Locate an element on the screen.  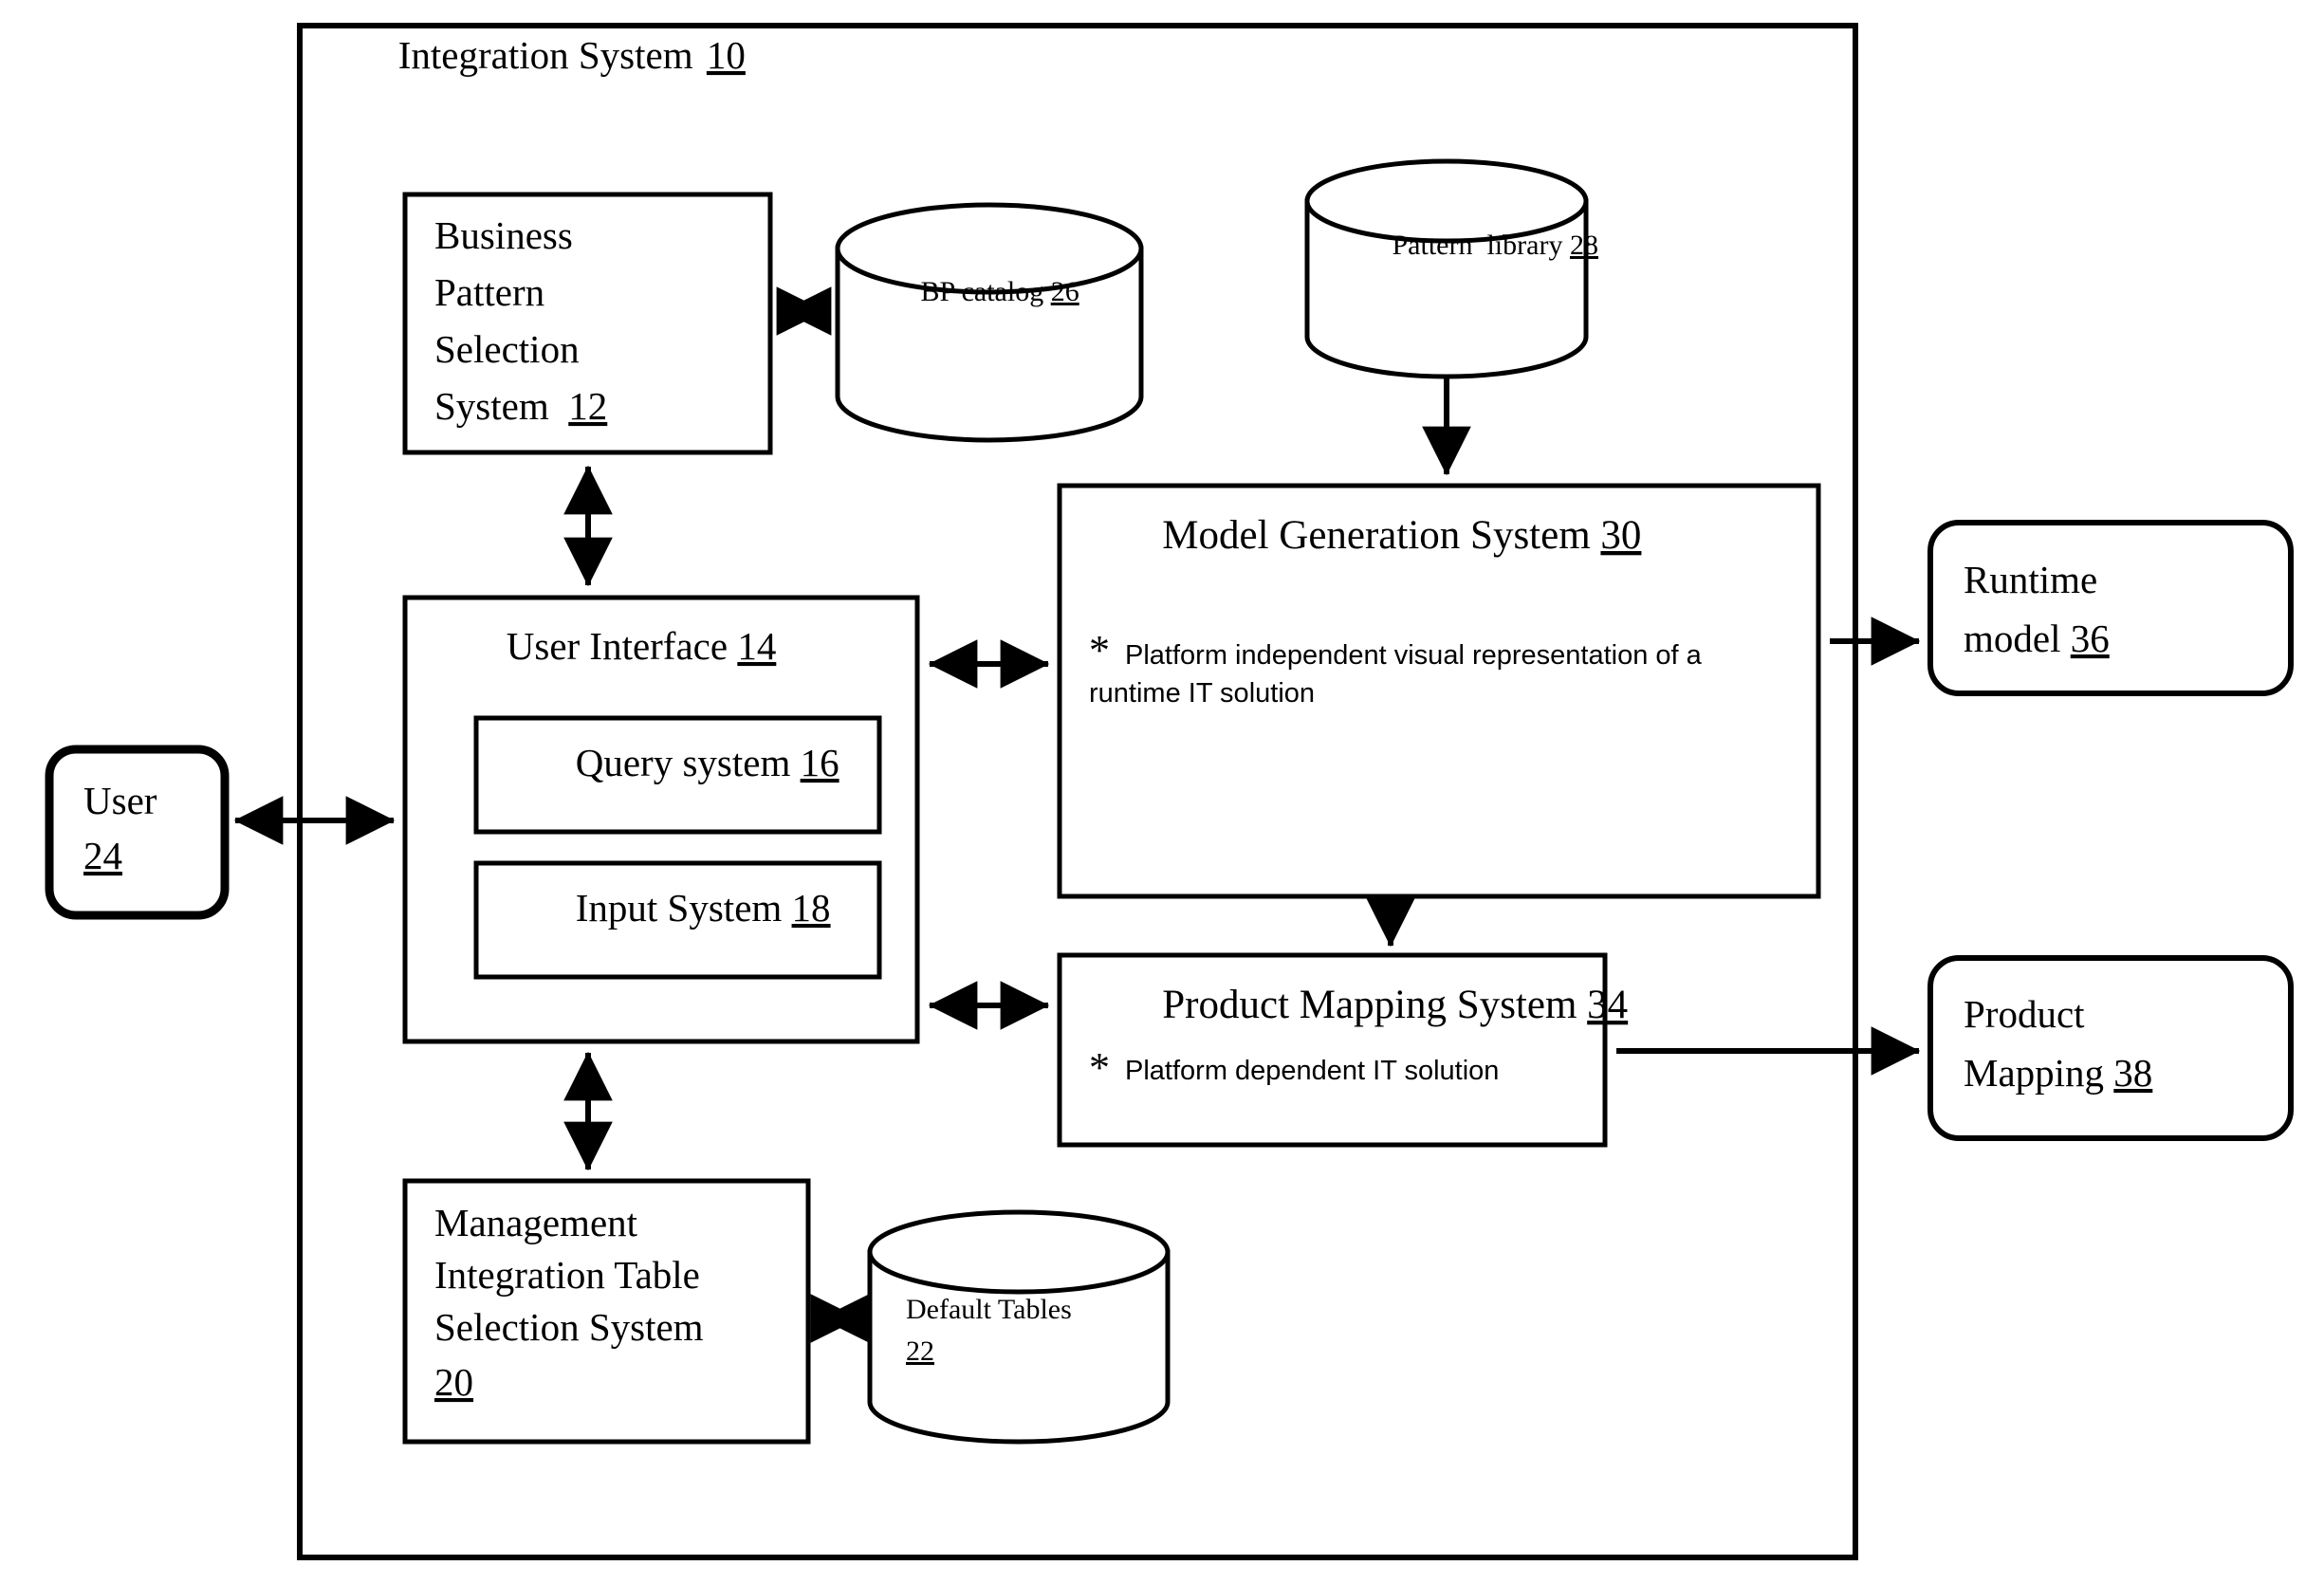
integration-system-title: Integration System 10 is located at coordinates (562, 55).